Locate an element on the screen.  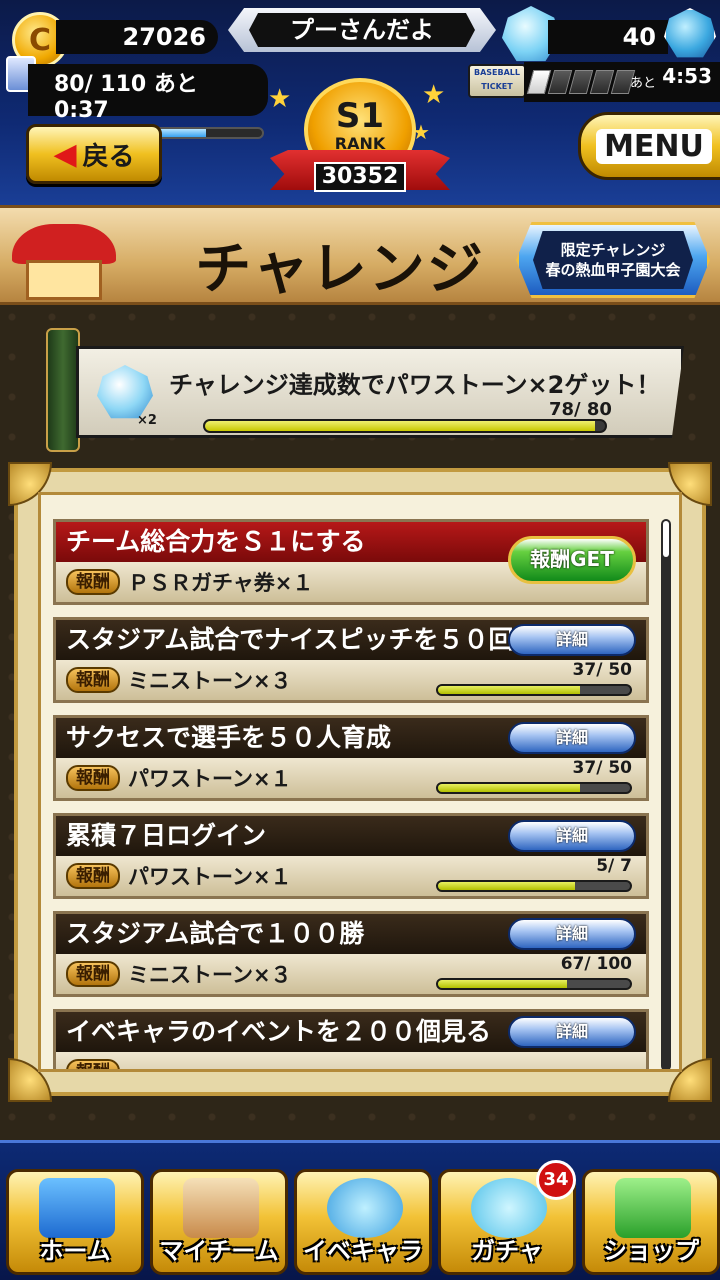
ticket-timer: 4:53 is located at coordinates (687, 76).